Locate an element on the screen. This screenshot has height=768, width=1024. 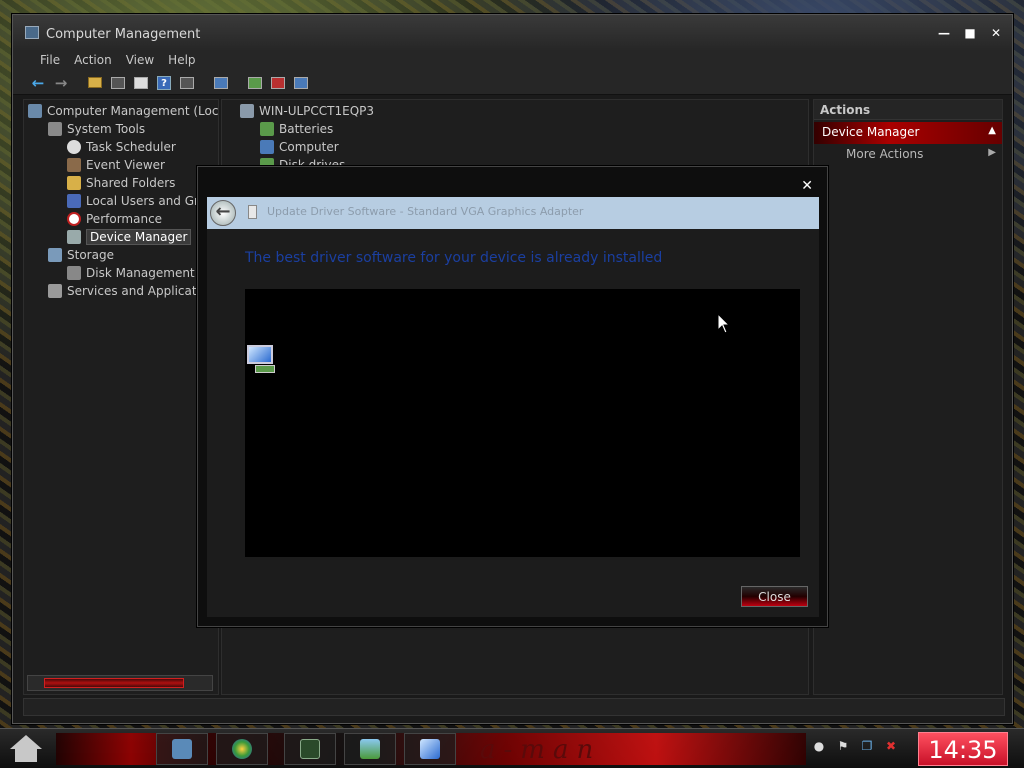
back-button: ← is located at coordinates (223, 213).